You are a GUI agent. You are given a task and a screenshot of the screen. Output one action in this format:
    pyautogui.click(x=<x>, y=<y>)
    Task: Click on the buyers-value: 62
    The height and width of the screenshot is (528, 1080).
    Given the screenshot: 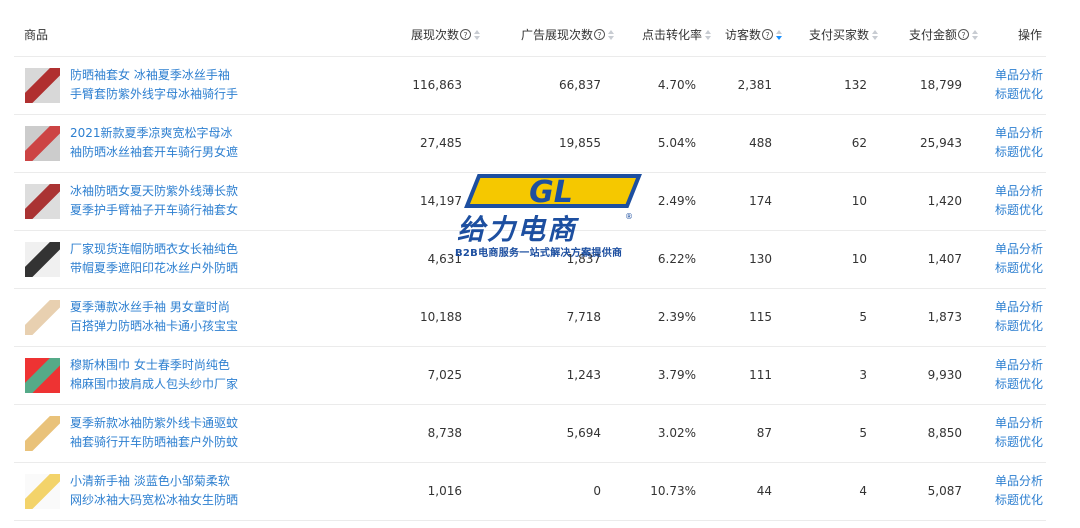 What is the action you would take?
    pyautogui.click(x=859, y=143)
    